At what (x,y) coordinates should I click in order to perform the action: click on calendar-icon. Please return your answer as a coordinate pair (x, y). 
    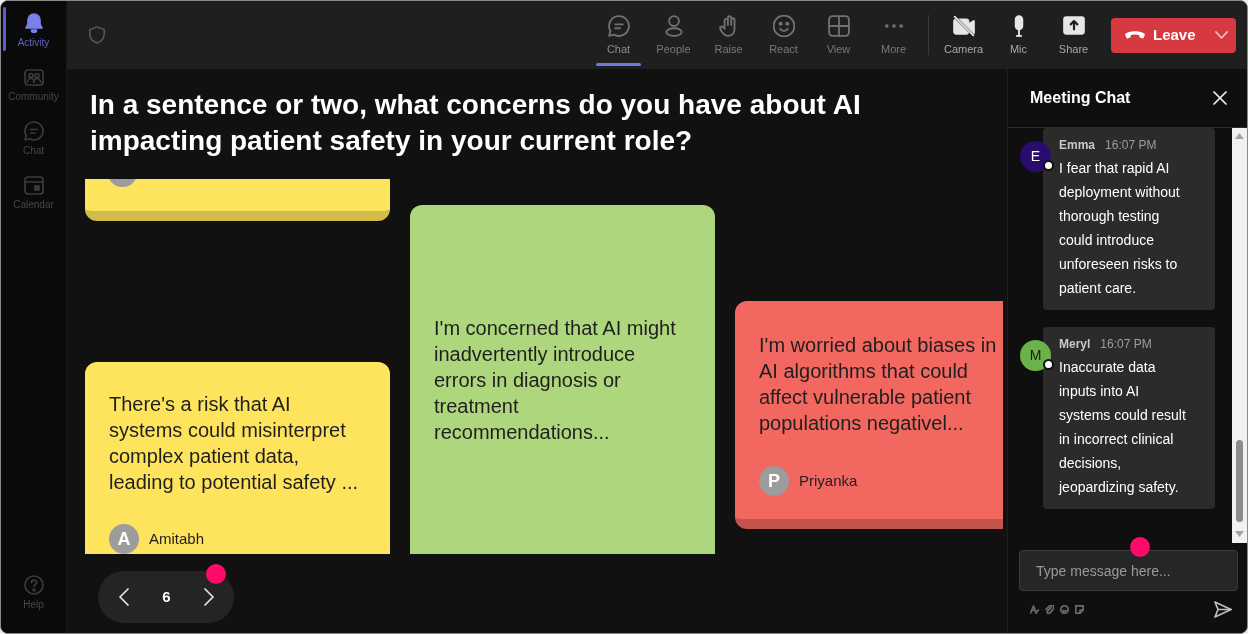
    Looking at the image, I should click on (33, 185).